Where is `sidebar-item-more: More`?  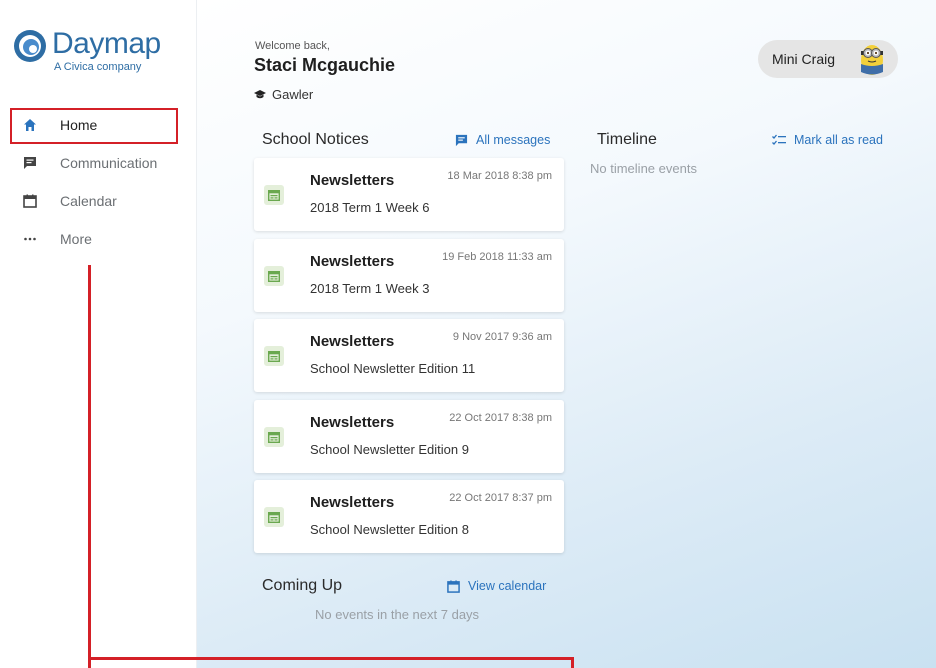
sidebar-item-more: More is located at coordinates (98, 239).